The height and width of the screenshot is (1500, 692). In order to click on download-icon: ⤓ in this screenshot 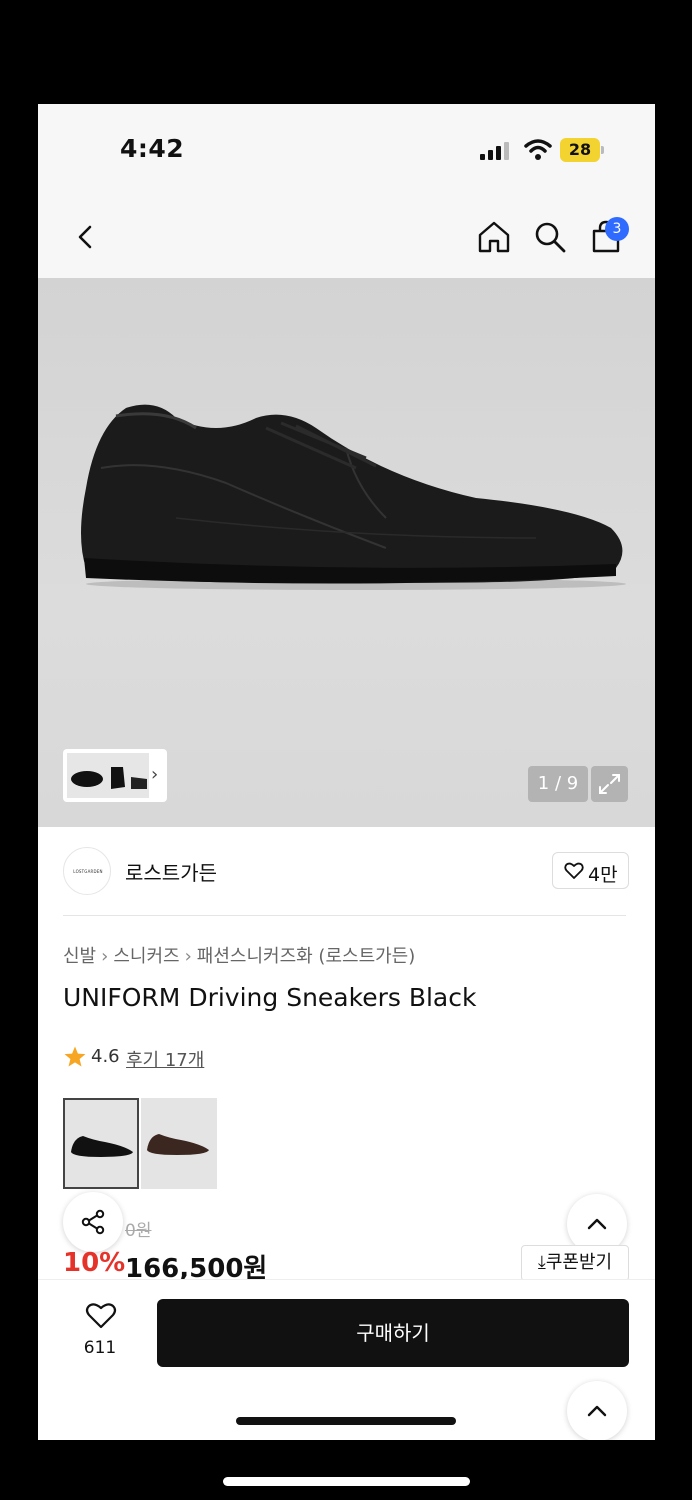, I will do `click(541, 1262)`.